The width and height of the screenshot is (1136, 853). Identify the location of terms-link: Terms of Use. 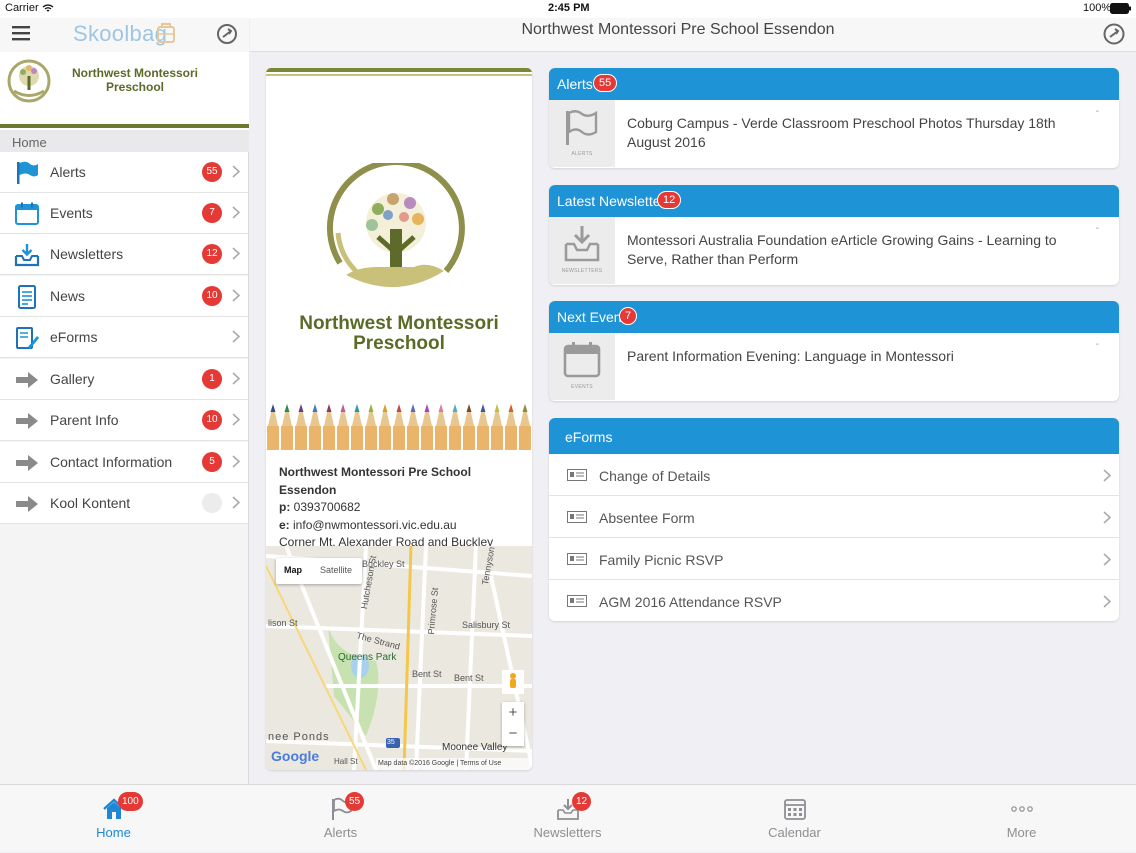
(480, 763).